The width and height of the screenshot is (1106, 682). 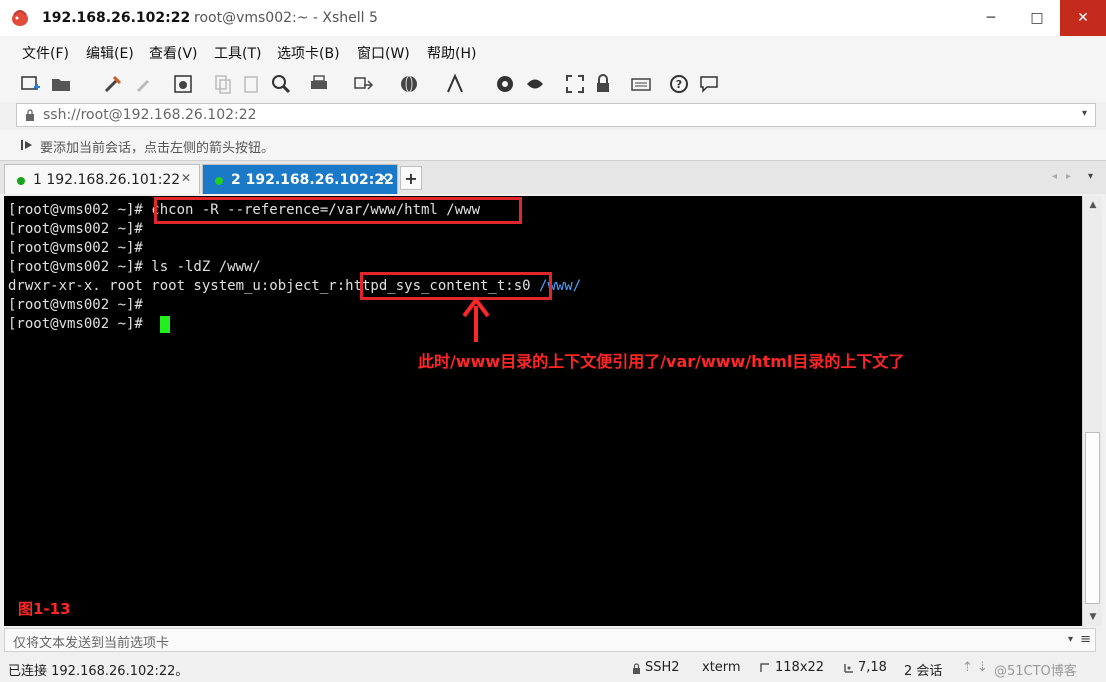 What do you see at coordinates (1035, 671) in the screenshot?
I see `watermark: @51CTO博客` at bounding box center [1035, 671].